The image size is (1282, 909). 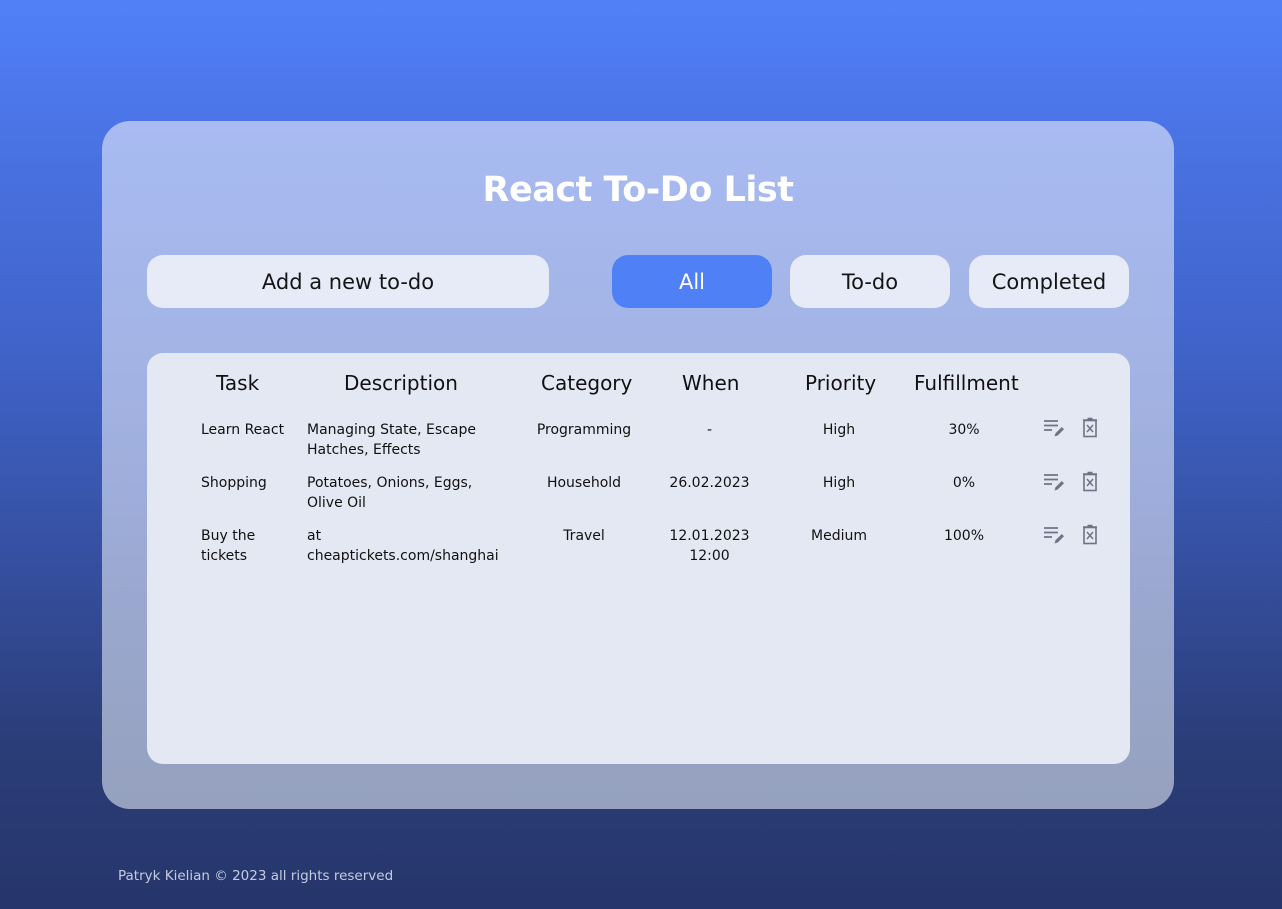 I want to click on task-cell: Shopping, so click(x=234, y=483).